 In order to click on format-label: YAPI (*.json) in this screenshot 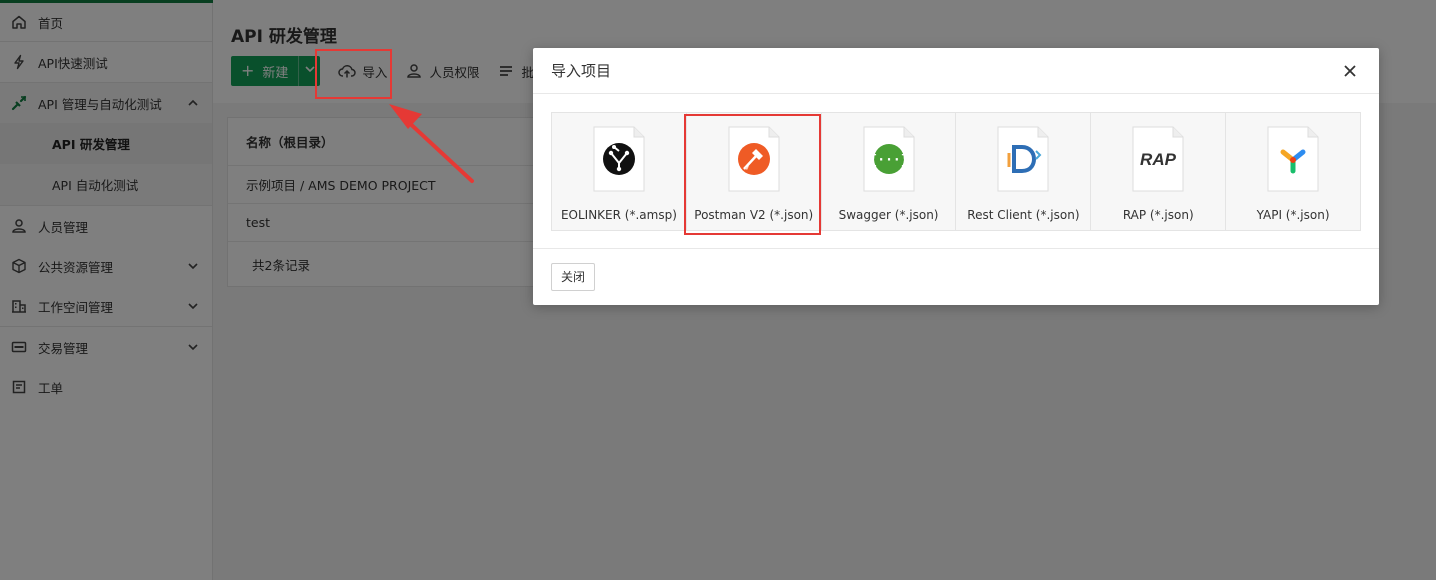, I will do `click(1293, 215)`.